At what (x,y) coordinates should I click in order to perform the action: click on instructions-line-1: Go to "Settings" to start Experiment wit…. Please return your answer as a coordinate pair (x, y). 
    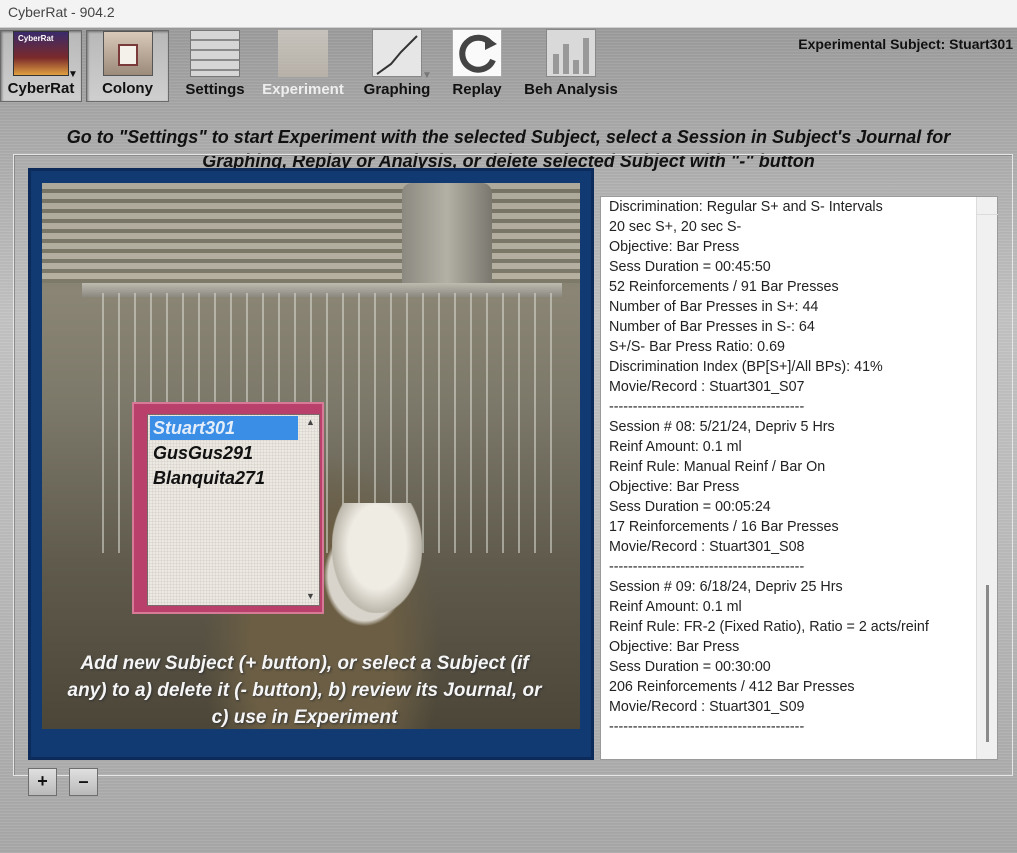
    Looking at the image, I should click on (508, 137).